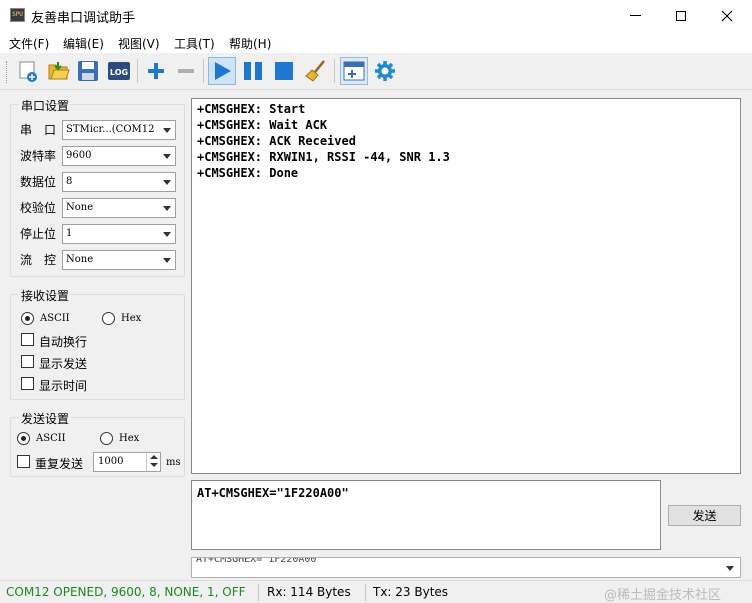 The height and width of the screenshot is (603, 752). Describe the element at coordinates (38, 234) in the screenshot. I see `stopbits-label: 停止位` at that location.